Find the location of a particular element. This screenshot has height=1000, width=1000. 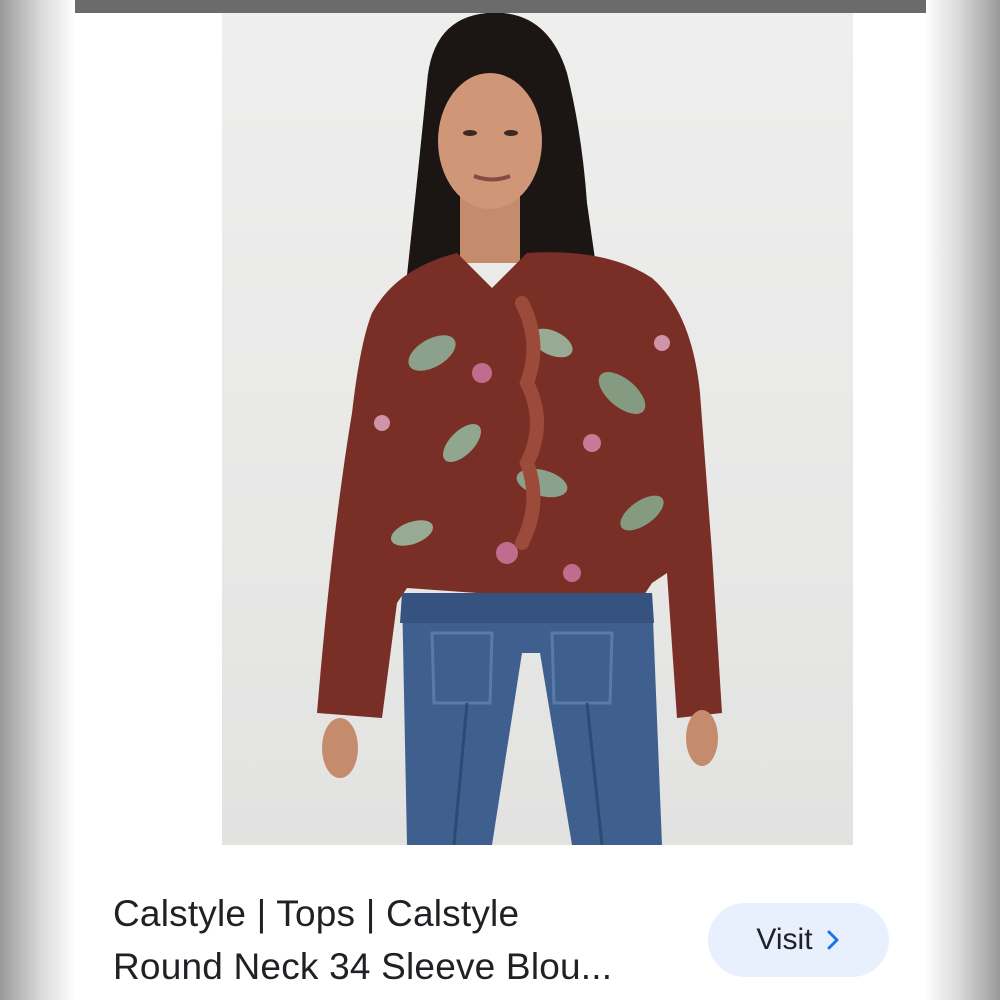

visit-button: Visit is located at coordinates (798, 940).